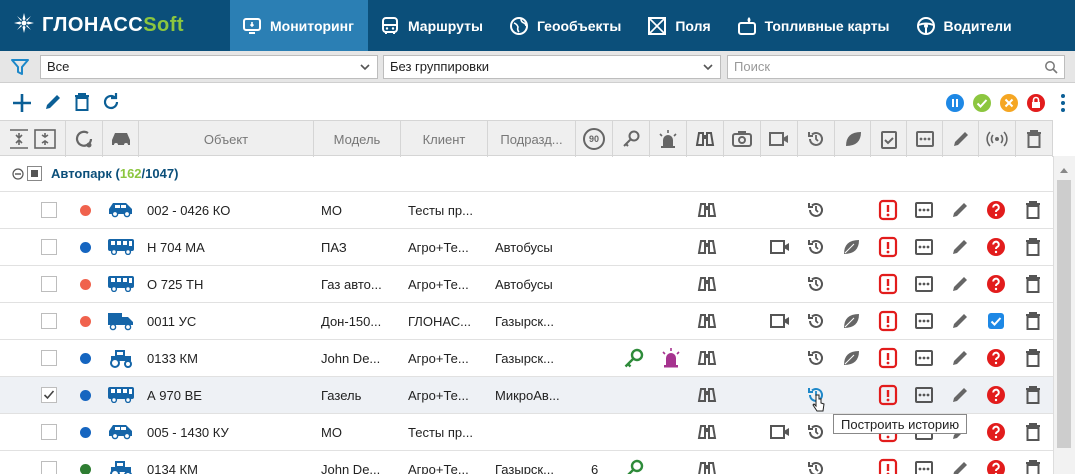 The width and height of the screenshot is (1075, 474). I want to click on logo: ГЛОНАСС Soft, so click(115, 25).